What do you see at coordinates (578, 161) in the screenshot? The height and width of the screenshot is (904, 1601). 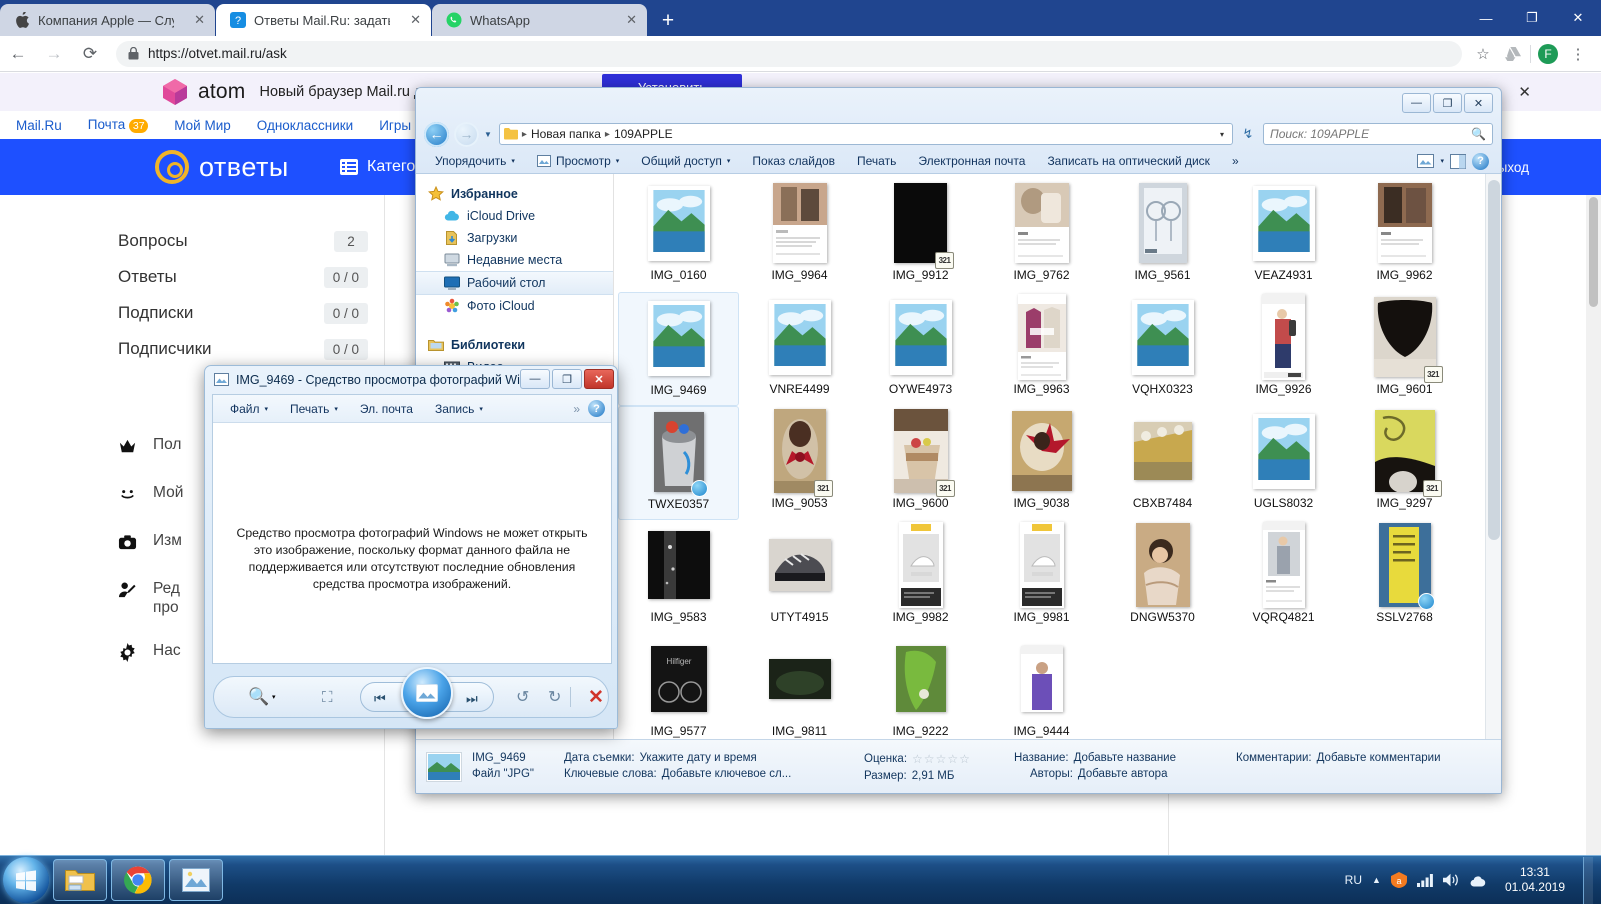 I see `toolbar-view: Просмотр ▾` at bounding box center [578, 161].